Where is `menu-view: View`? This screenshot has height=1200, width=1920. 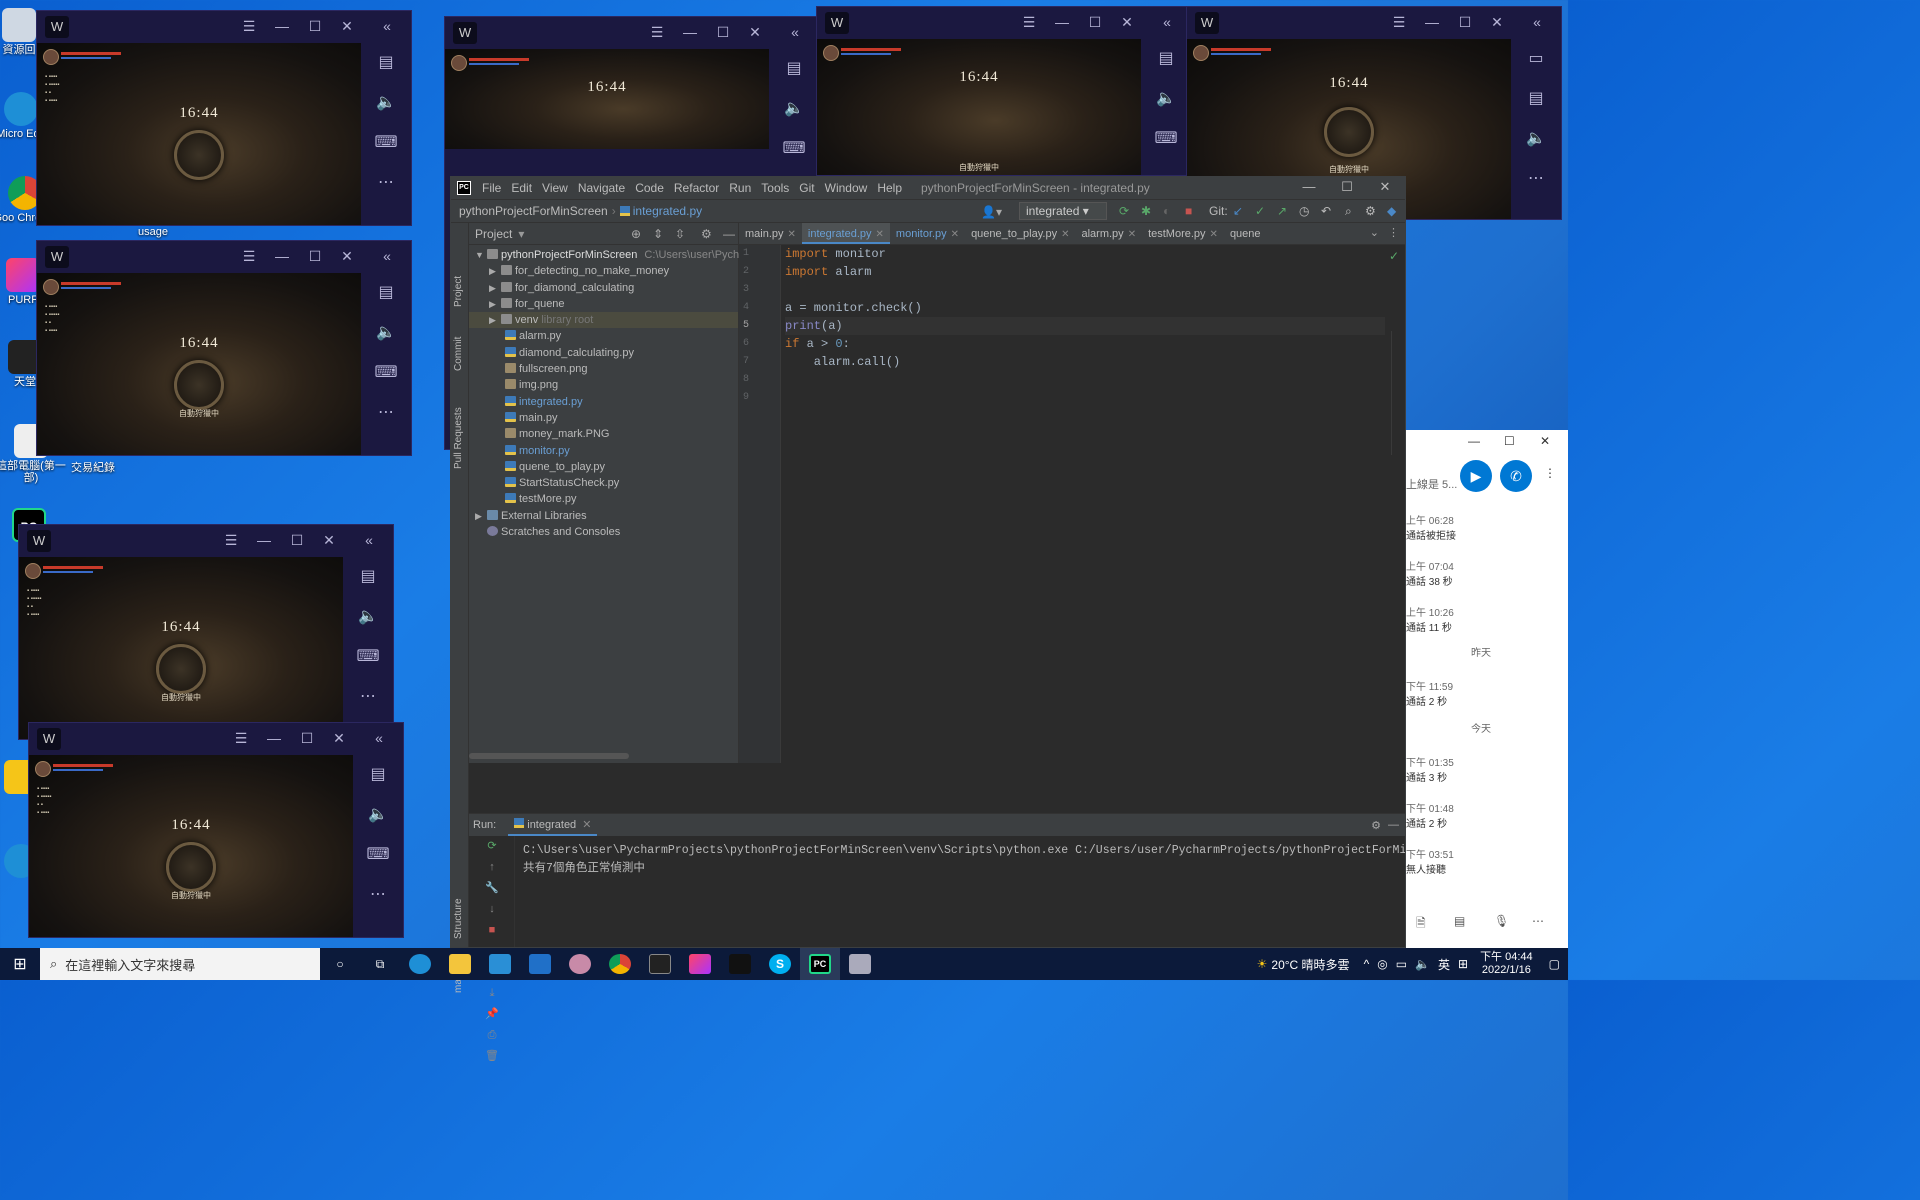 menu-view: View is located at coordinates (555, 188).